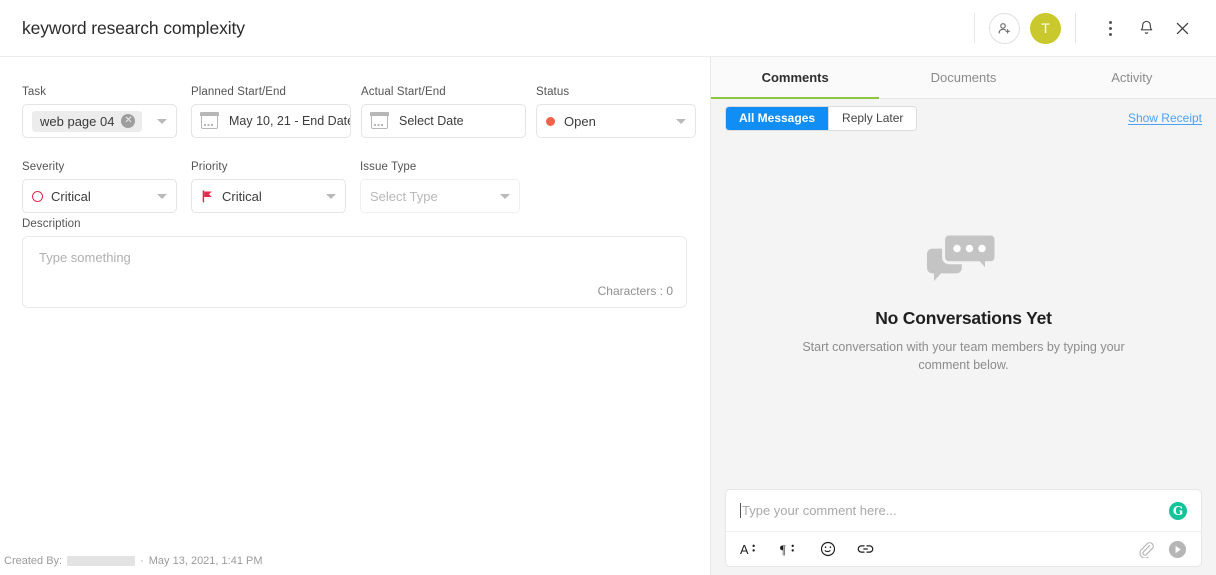 The width and height of the screenshot is (1216, 575). I want to click on close-icon, so click(1182, 28).